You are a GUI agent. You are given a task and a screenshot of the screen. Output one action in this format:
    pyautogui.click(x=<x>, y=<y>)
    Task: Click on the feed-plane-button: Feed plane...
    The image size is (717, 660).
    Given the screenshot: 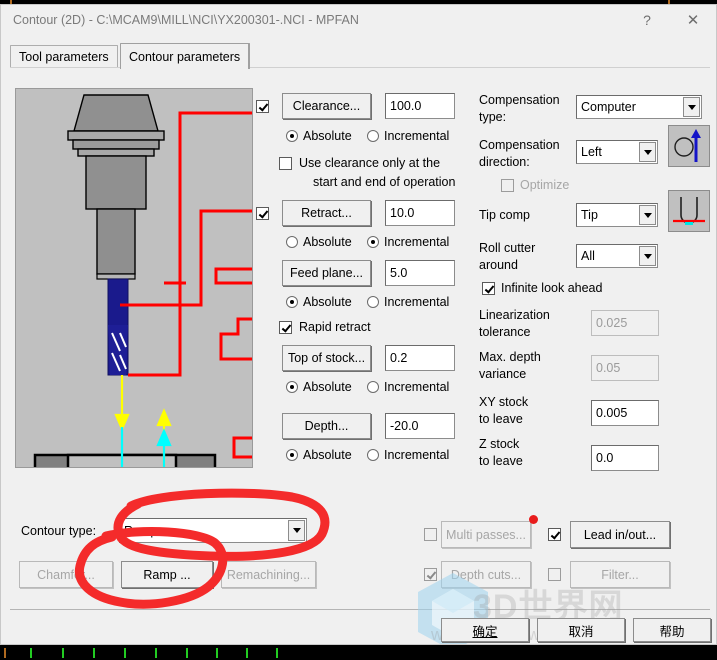 What is the action you would take?
    pyautogui.click(x=326, y=273)
    